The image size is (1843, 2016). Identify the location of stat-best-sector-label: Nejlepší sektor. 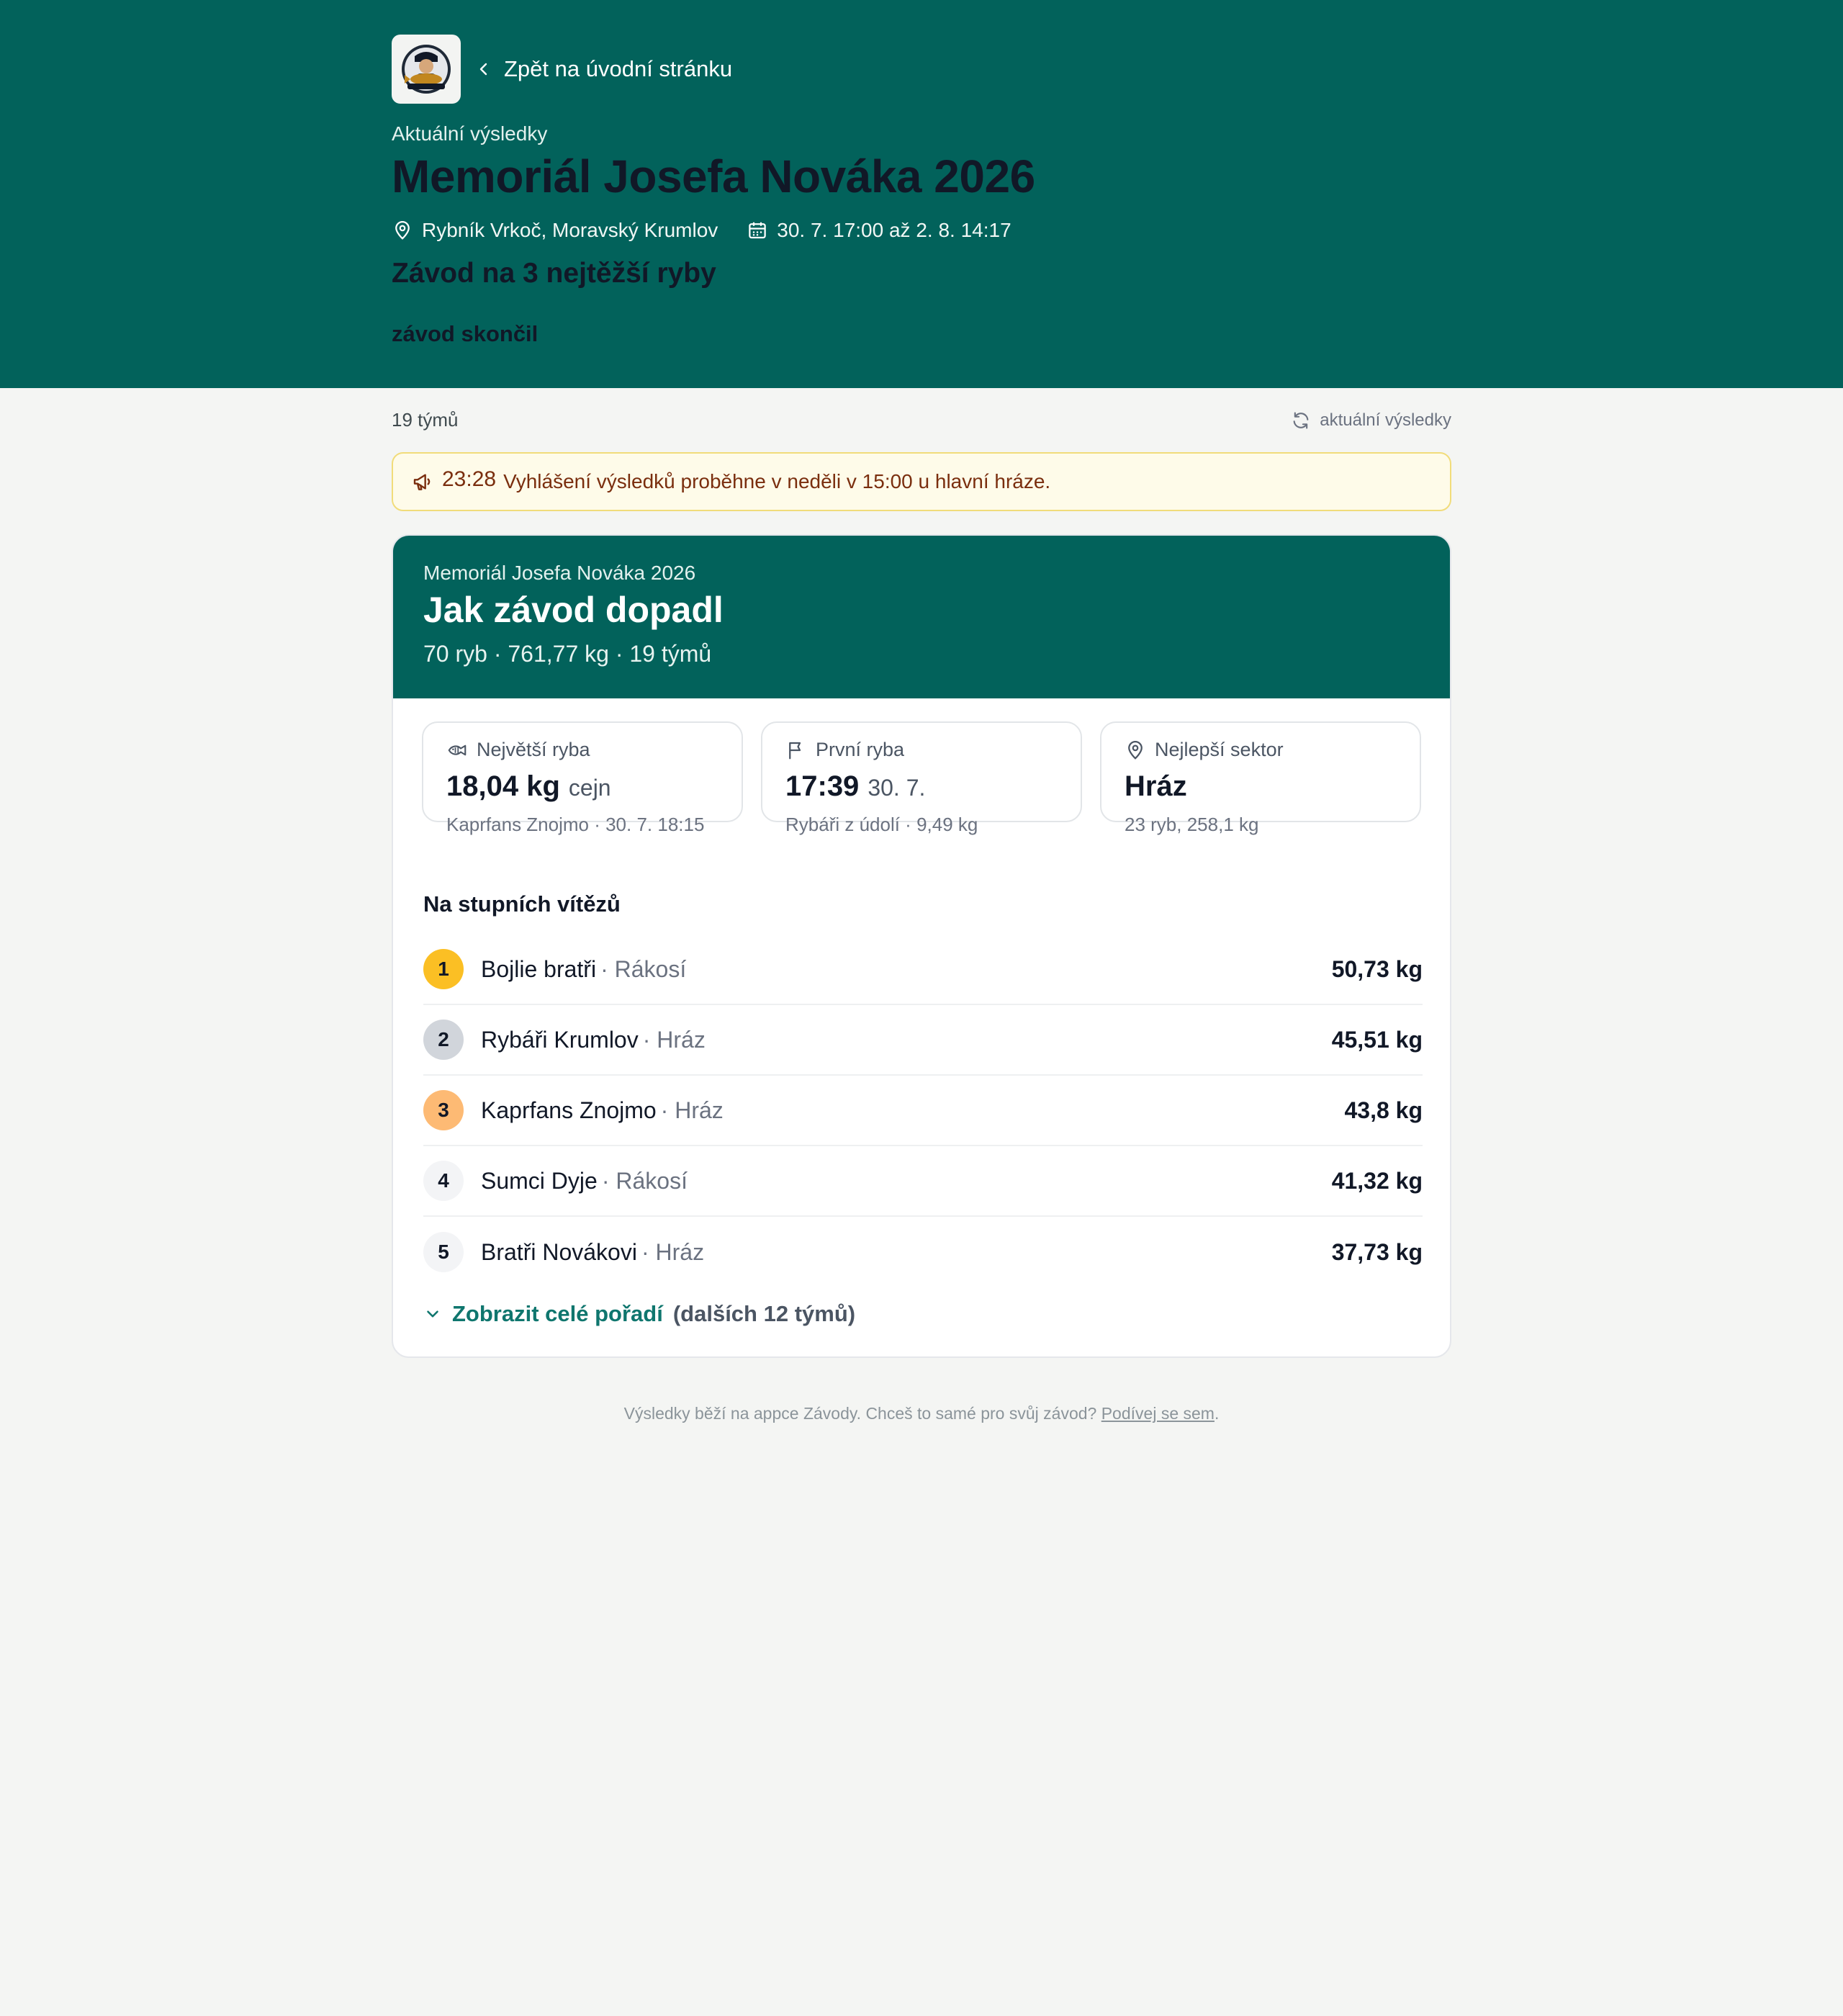
(1204, 750).